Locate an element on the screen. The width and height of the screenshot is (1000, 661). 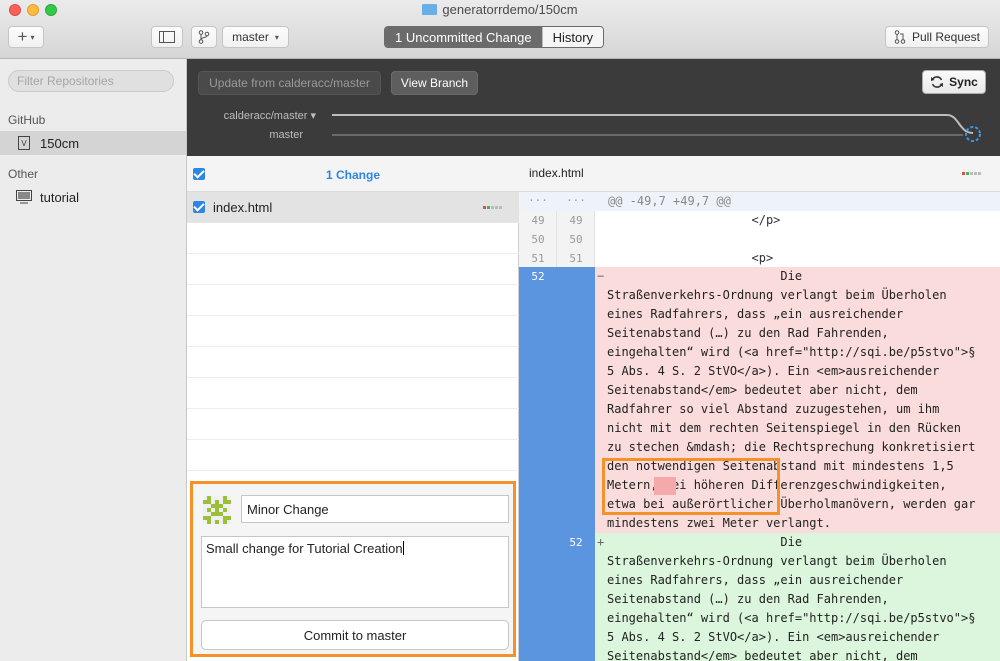
sidebar-item-150cm: V 150cm is located at coordinates (93, 143).